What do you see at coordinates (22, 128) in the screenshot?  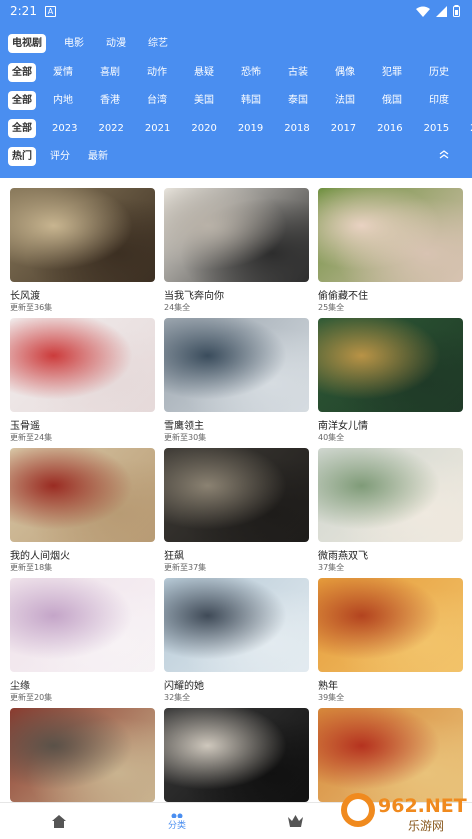 I see `year-all: 全部` at bounding box center [22, 128].